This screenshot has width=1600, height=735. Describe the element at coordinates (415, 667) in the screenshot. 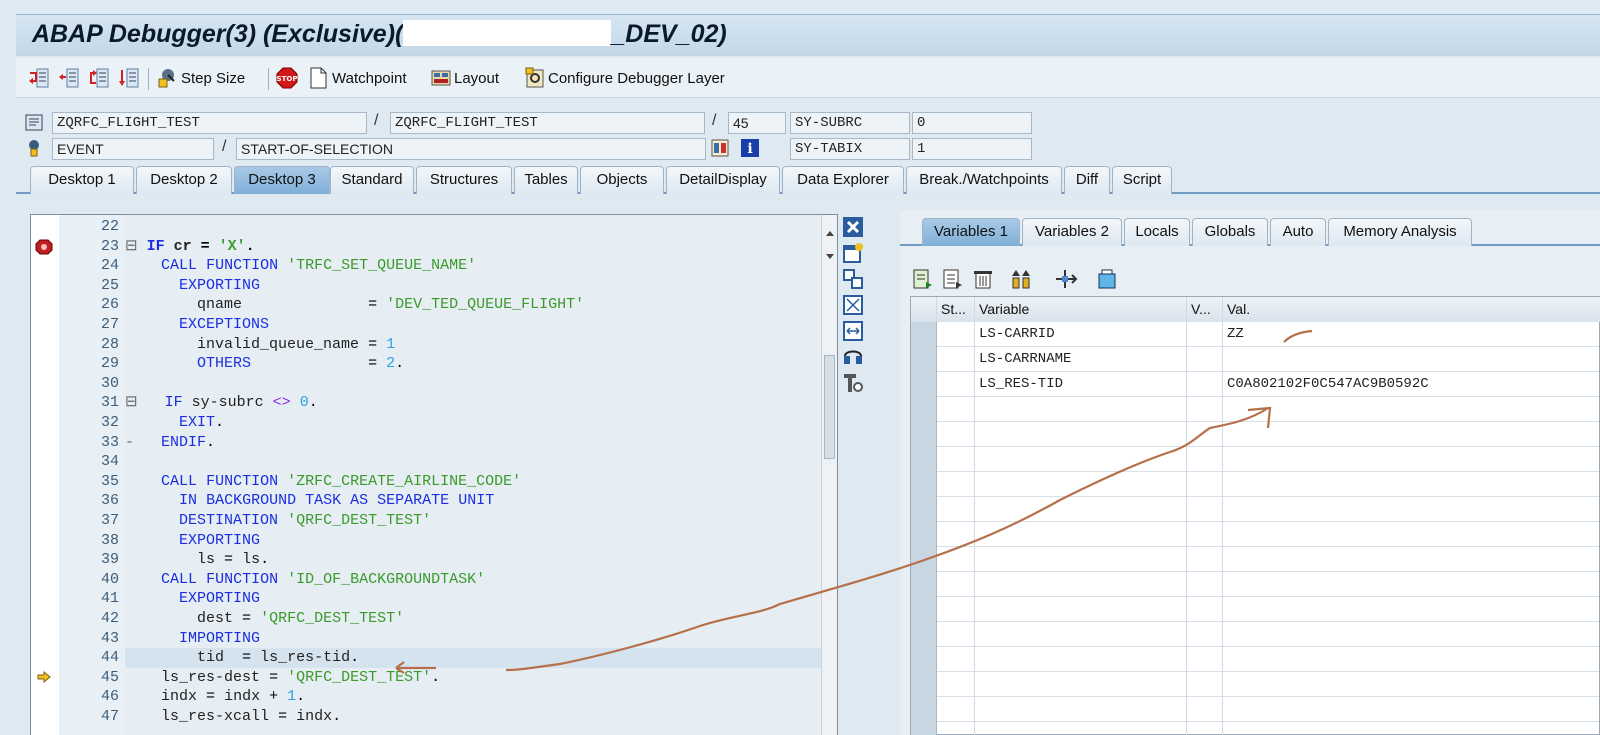

I see `annotation-arrow-left` at that location.